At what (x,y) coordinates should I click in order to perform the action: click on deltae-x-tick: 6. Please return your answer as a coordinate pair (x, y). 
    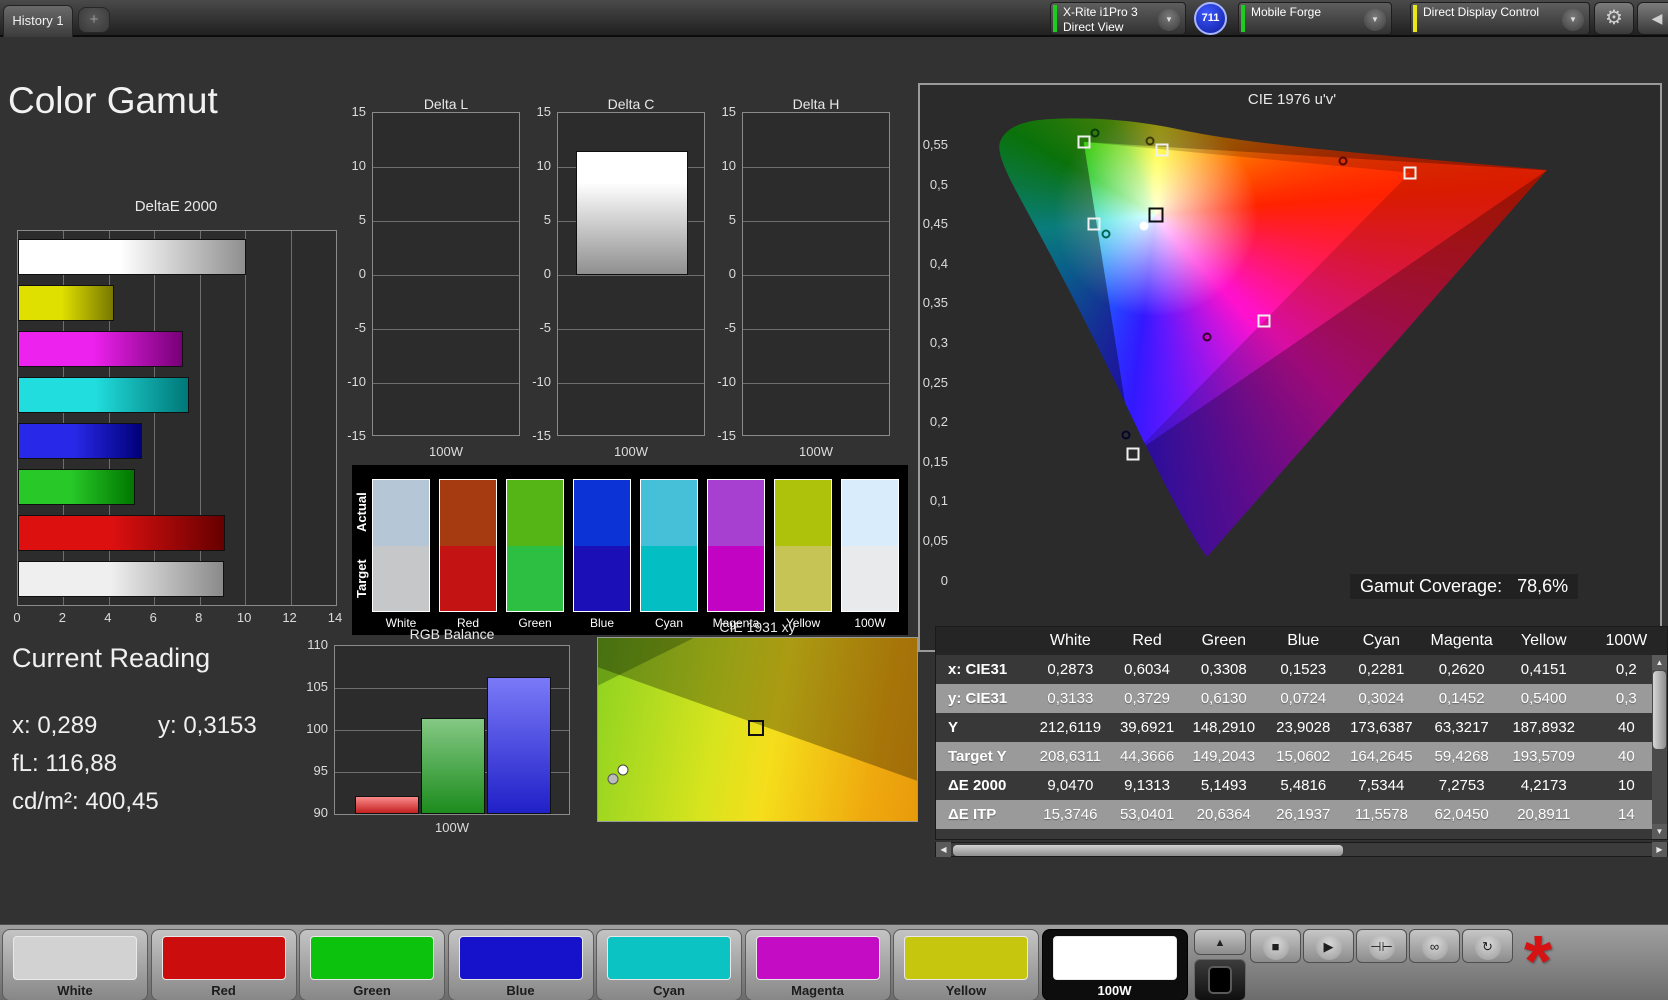
    Looking at the image, I should click on (153, 617).